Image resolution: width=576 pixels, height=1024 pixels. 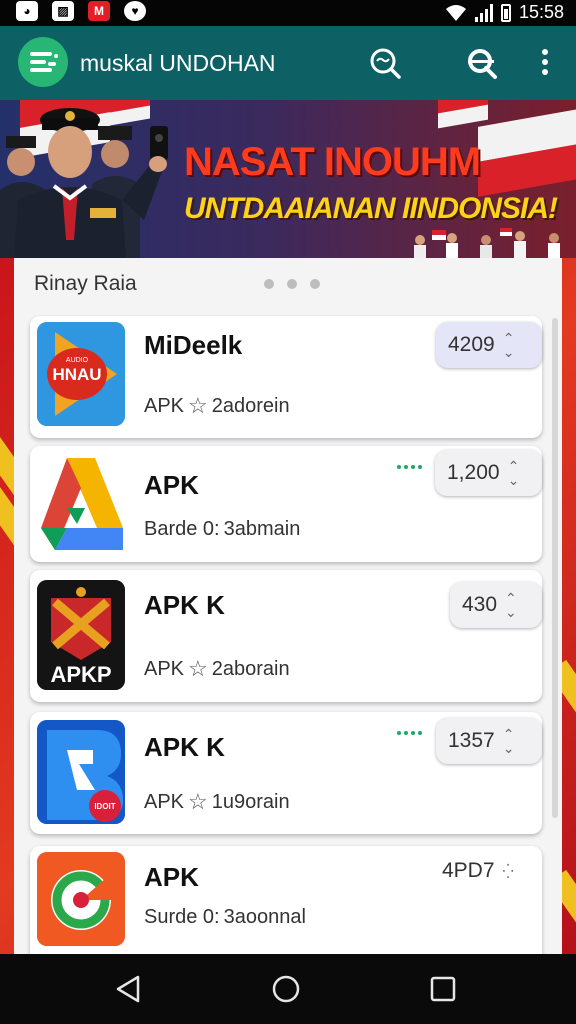 I want to click on search-icon, so click(x=385, y=63).